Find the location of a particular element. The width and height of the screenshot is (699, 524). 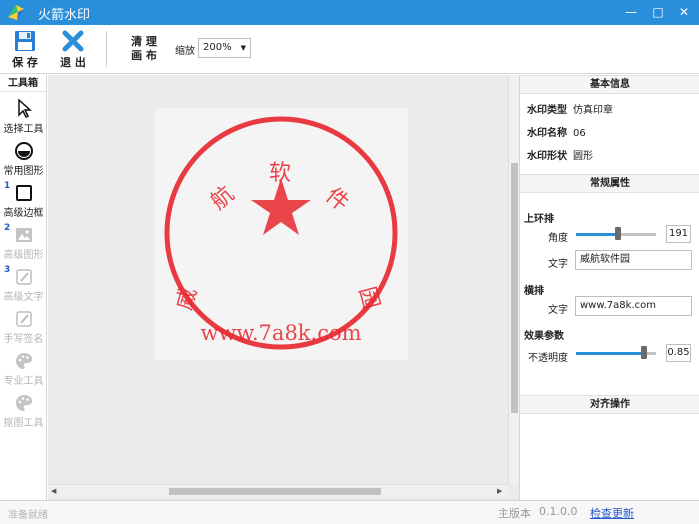

toolbox-title: 工具箱 is located at coordinates (23, 83).